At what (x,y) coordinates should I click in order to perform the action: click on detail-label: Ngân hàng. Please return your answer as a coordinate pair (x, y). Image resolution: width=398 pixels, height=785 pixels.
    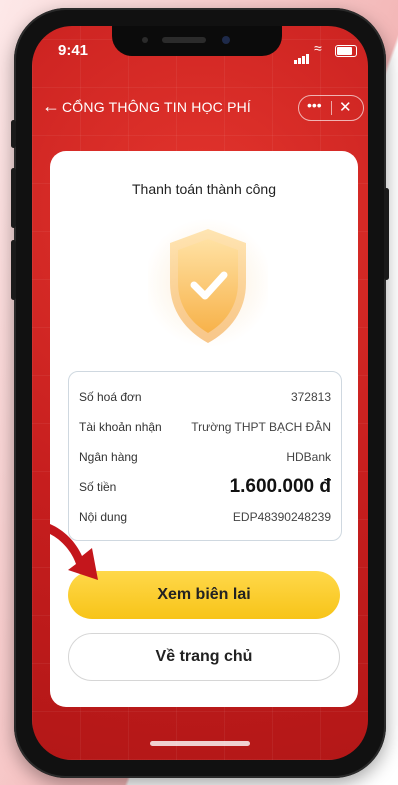
    Looking at the image, I should click on (108, 457).